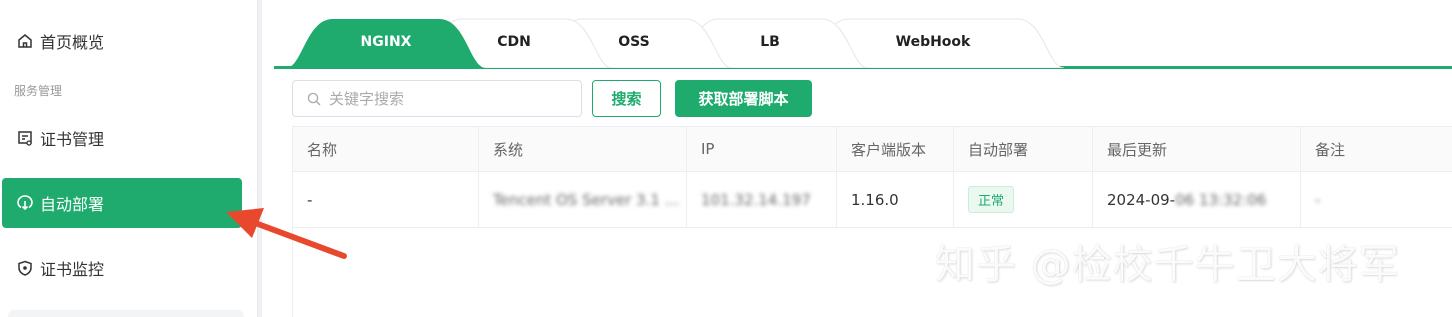 This screenshot has width=1452, height=317. Describe the element at coordinates (286, 233) in the screenshot. I see `red-arrow-annotation` at that location.